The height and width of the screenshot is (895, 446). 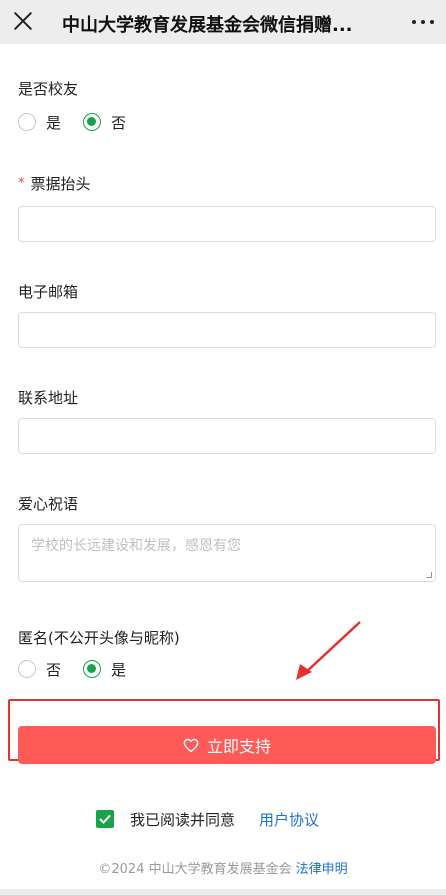 What do you see at coordinates (183, 819) in the screenshot?
I see `agreement-text: 我已阅读并同意` at bounding box center [183, 819].